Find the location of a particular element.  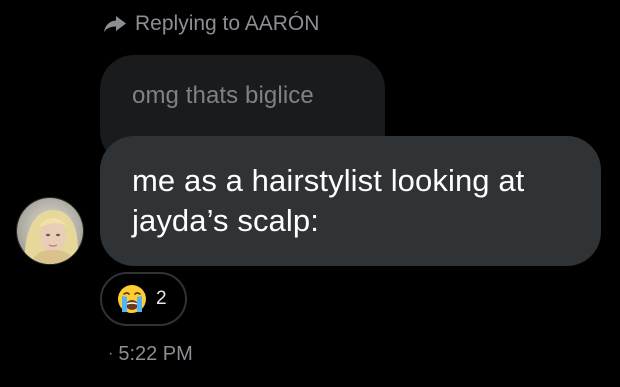

loudly-crying-face-icon is located at coordinates (132, 299).